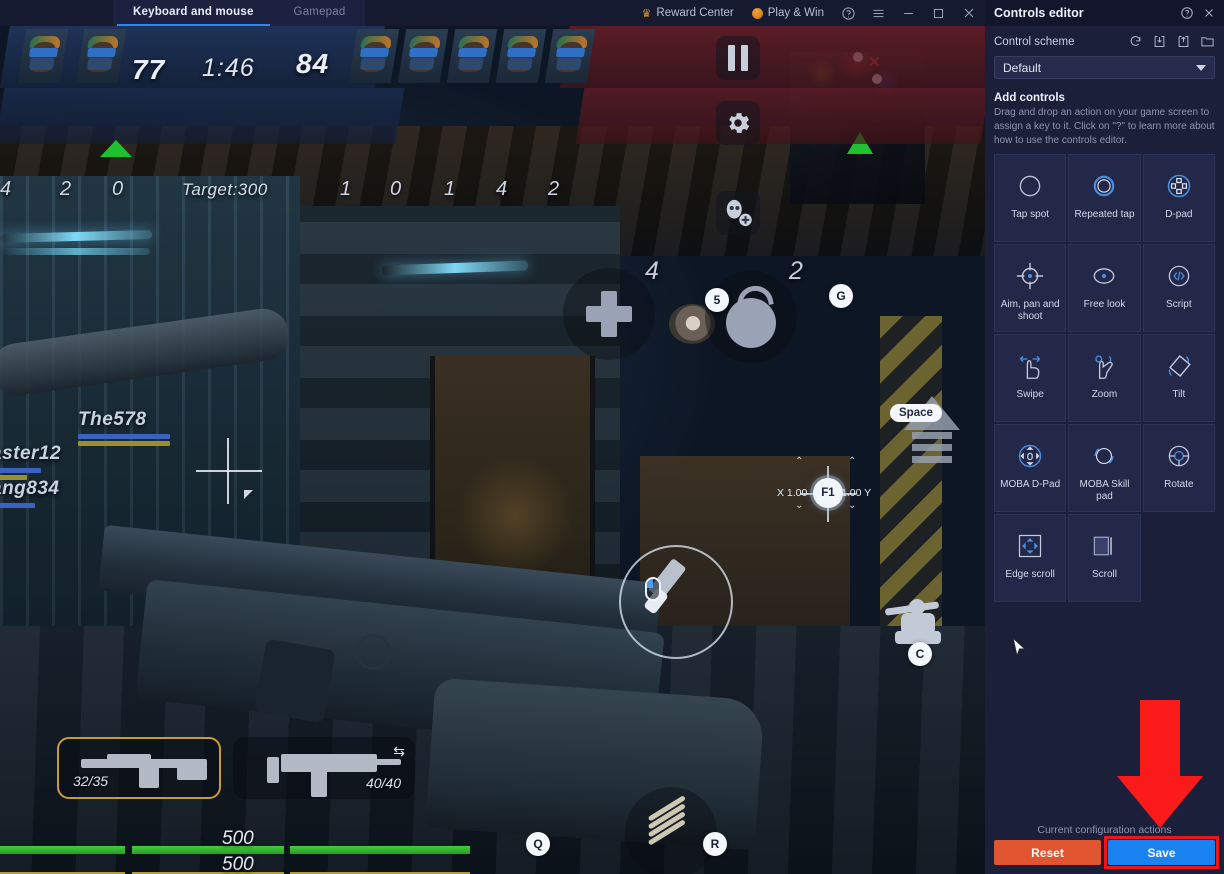 This screenshot has width=1224, height=874. I want to click on rotate-icon, so click(1179, 456).